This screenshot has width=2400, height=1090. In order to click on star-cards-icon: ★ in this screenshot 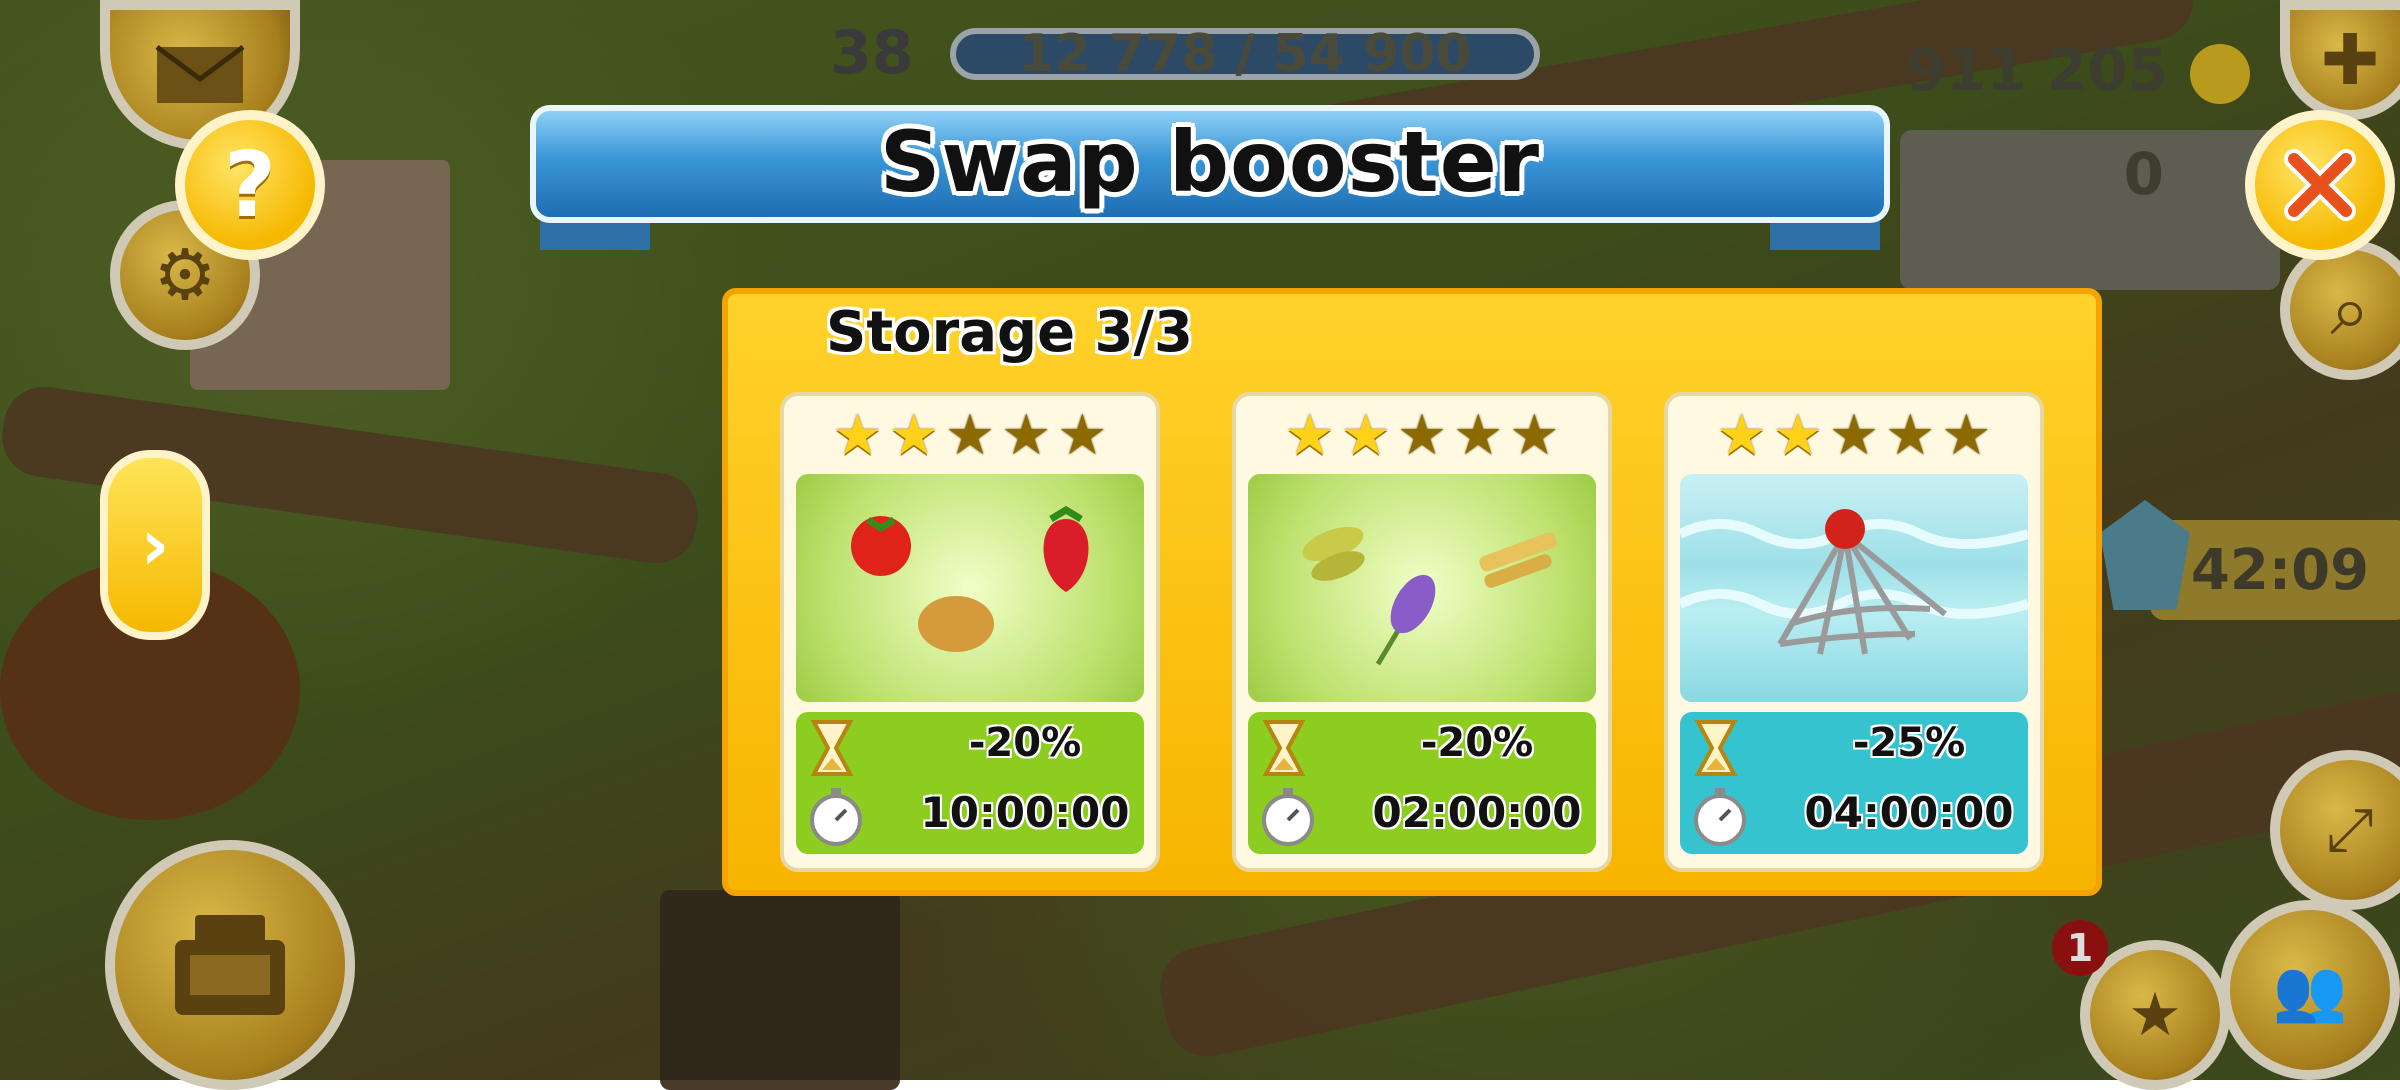, I will do `click(2155, 1015)`.